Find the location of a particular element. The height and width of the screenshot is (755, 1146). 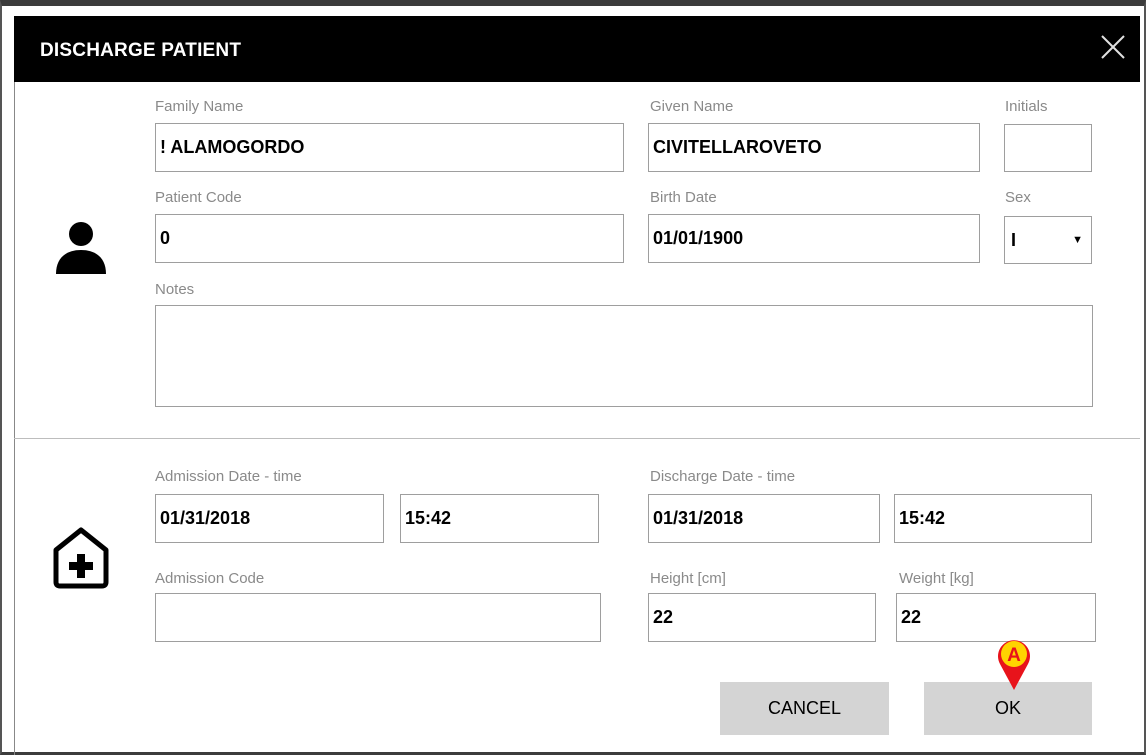

admission-time-field: 15:42 is located at coordinates (499, 518).